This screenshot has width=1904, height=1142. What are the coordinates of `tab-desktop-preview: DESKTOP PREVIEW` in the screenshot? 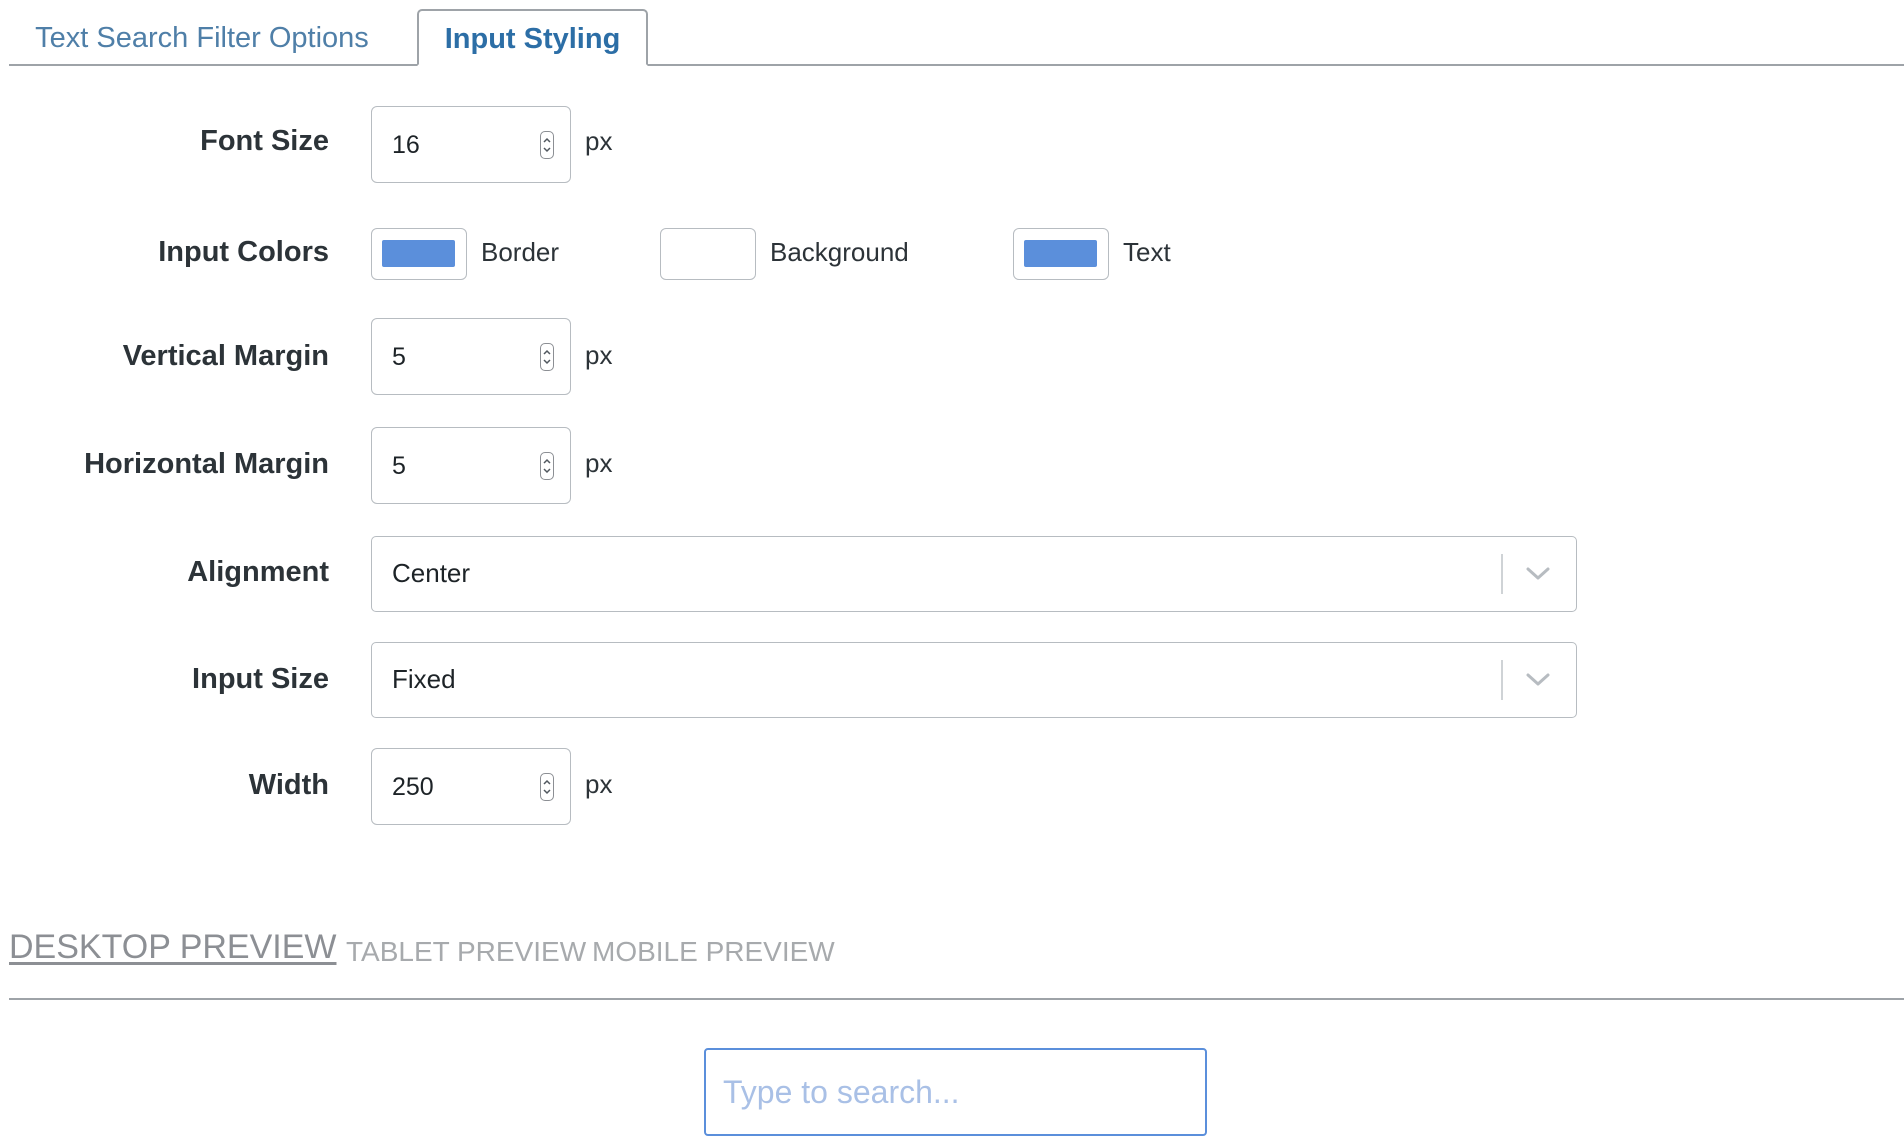 It's located at (173, 947).